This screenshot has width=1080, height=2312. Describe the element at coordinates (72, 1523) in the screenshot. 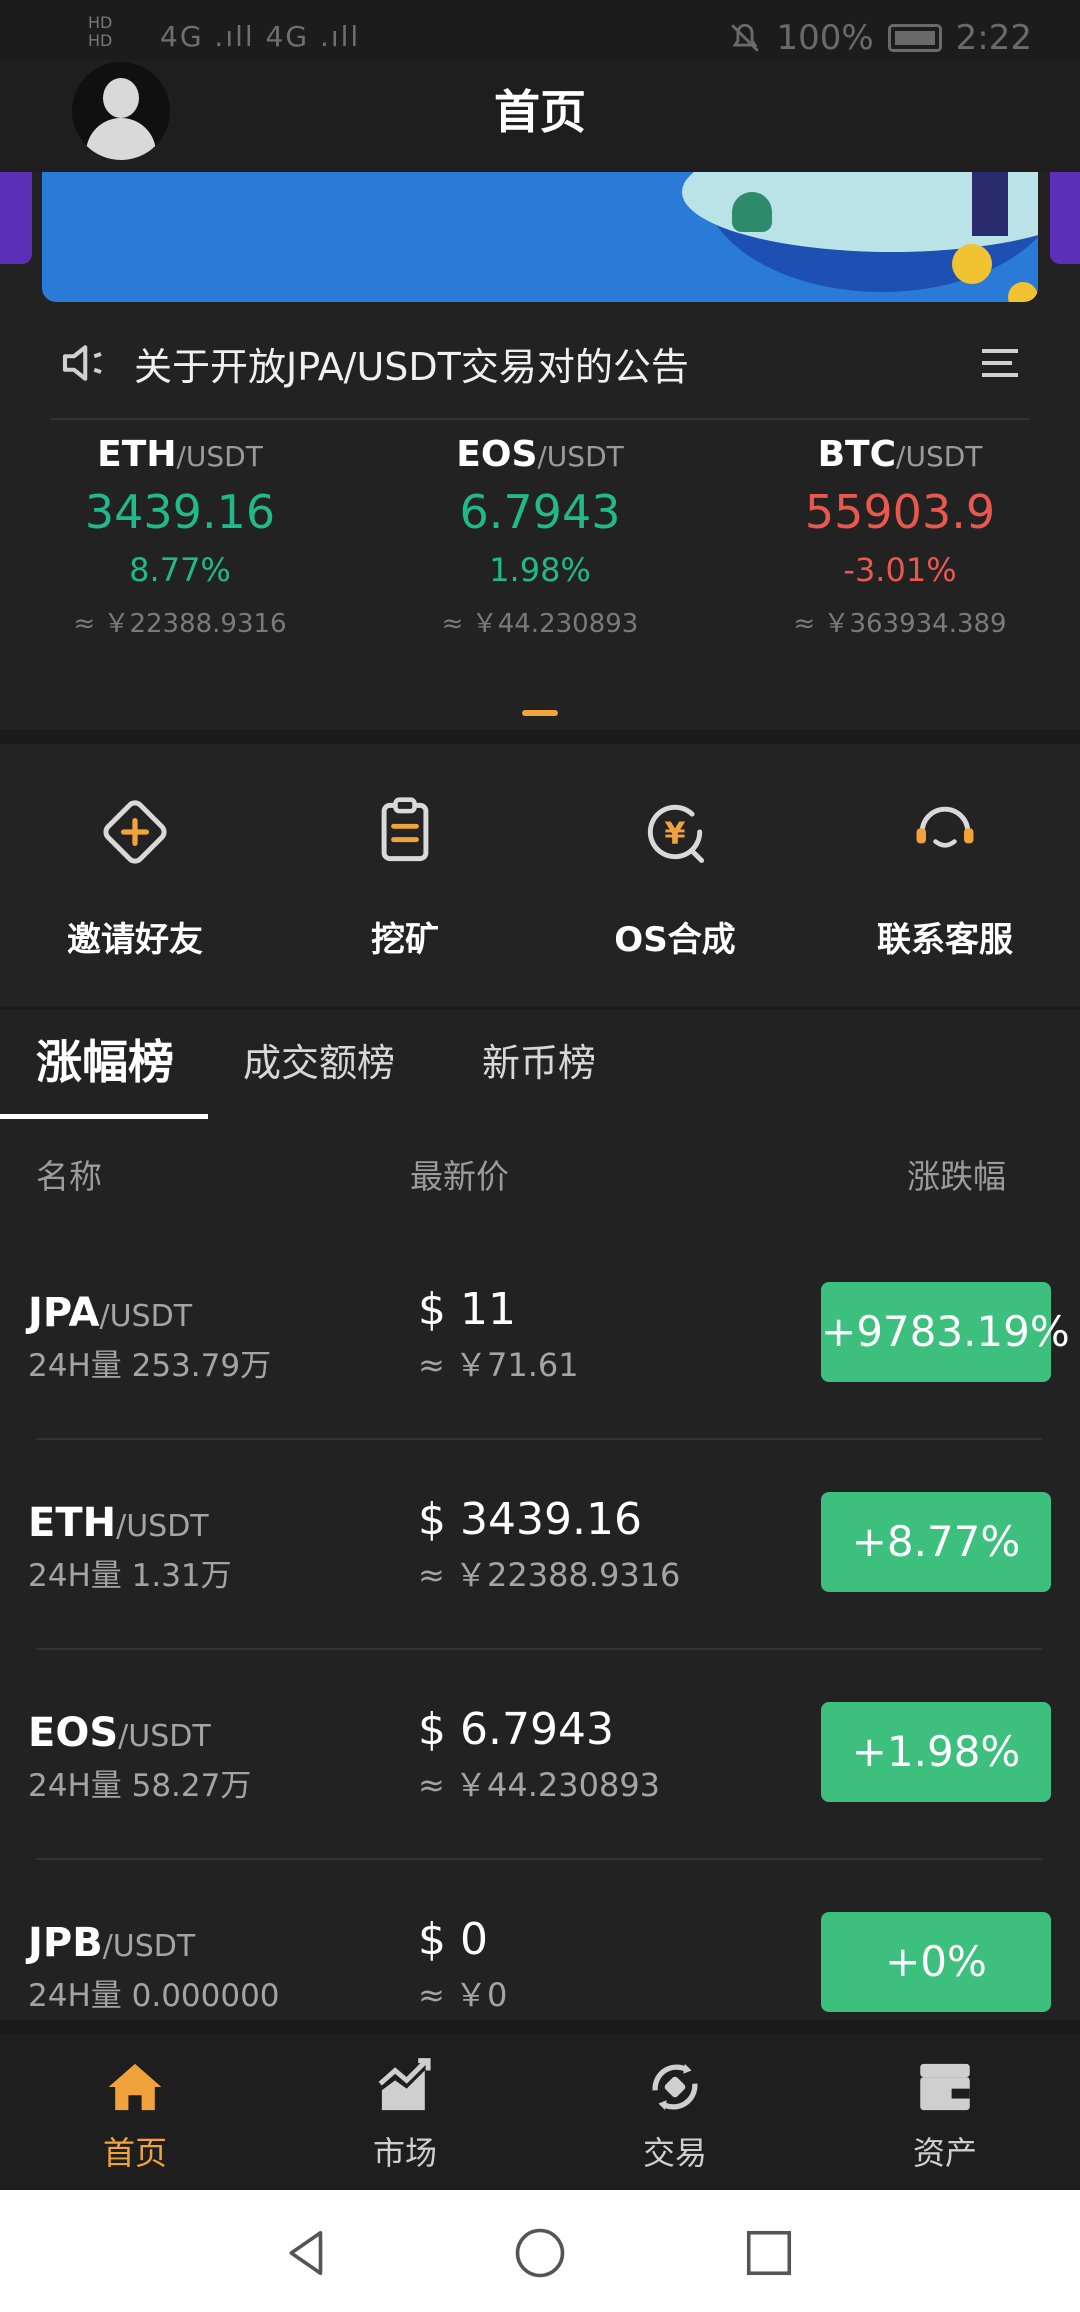

I see `row-base: ETH` at that location.